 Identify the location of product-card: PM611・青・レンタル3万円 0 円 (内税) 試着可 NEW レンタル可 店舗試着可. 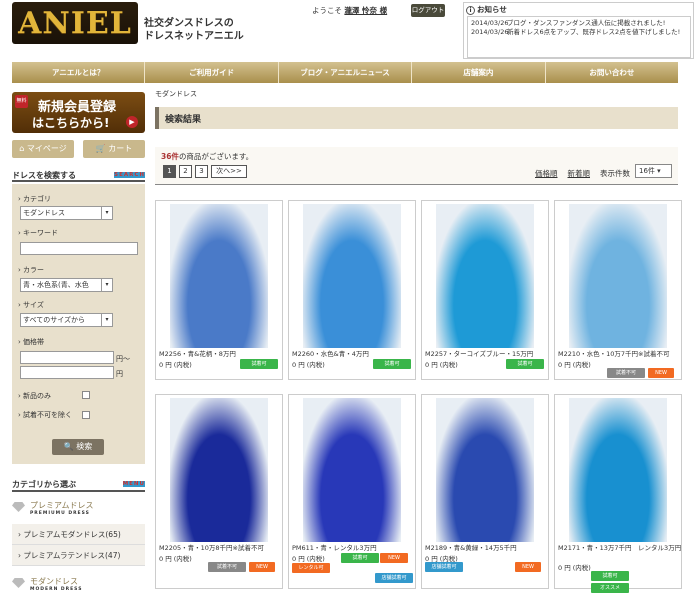
(352, 491).